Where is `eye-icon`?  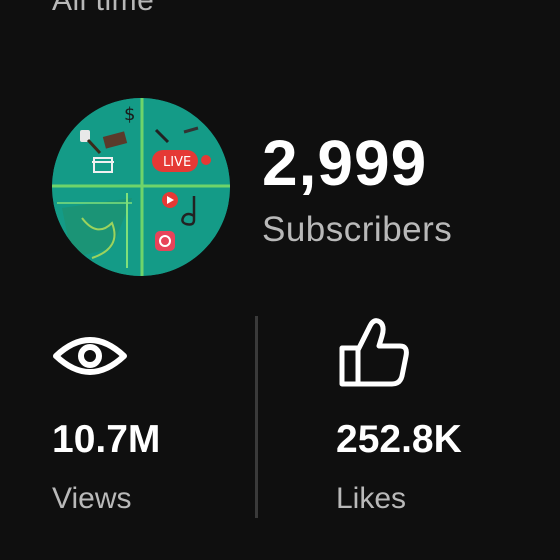 eye-icon is located at coordinates (90, 356).